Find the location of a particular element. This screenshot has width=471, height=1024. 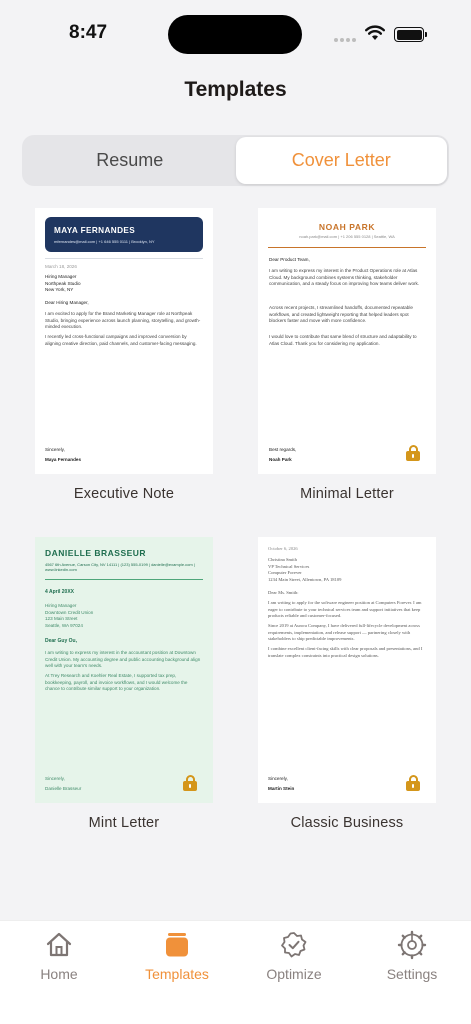

tab-label: Templates is located at coordinates (177, 974).